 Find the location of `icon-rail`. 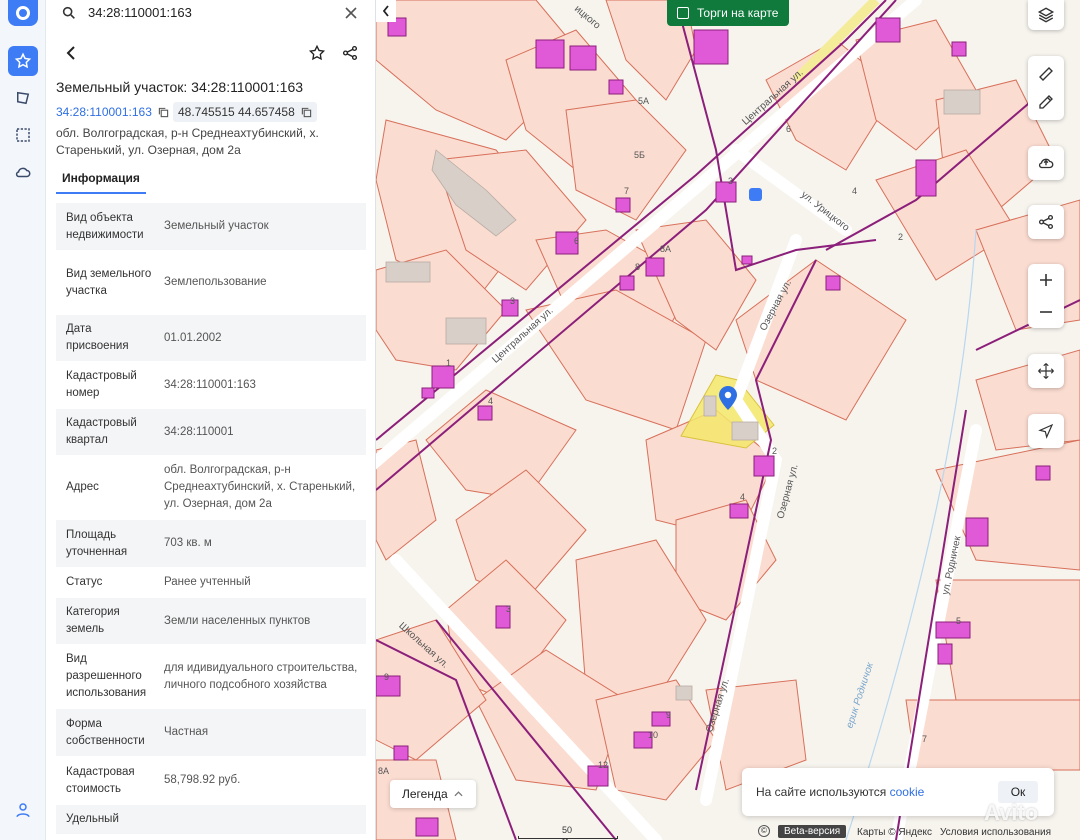

icon-rail is located at coordinates (23, 420).